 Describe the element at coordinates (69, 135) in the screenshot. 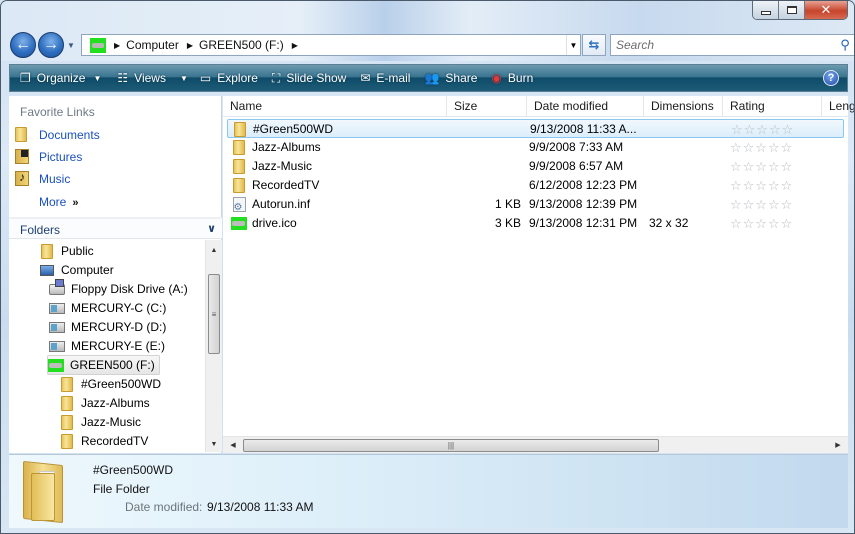

I see `favorite-link-label: Documents` at that location.